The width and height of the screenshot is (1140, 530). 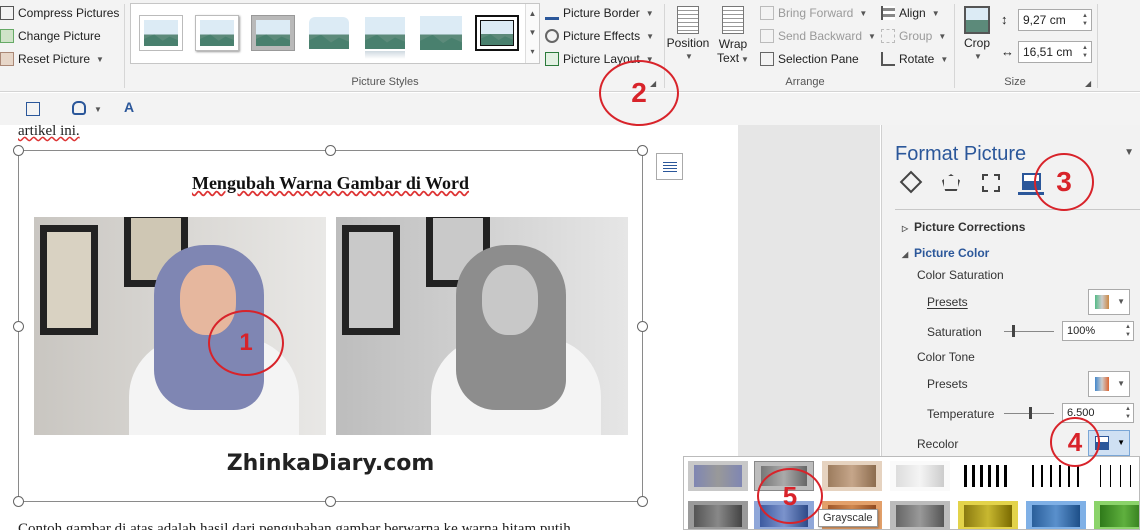 What do you see at coordinates (988, 515) in the screenshot?
I see `recolor-dark-yellow` at bounding box center [988, 515].